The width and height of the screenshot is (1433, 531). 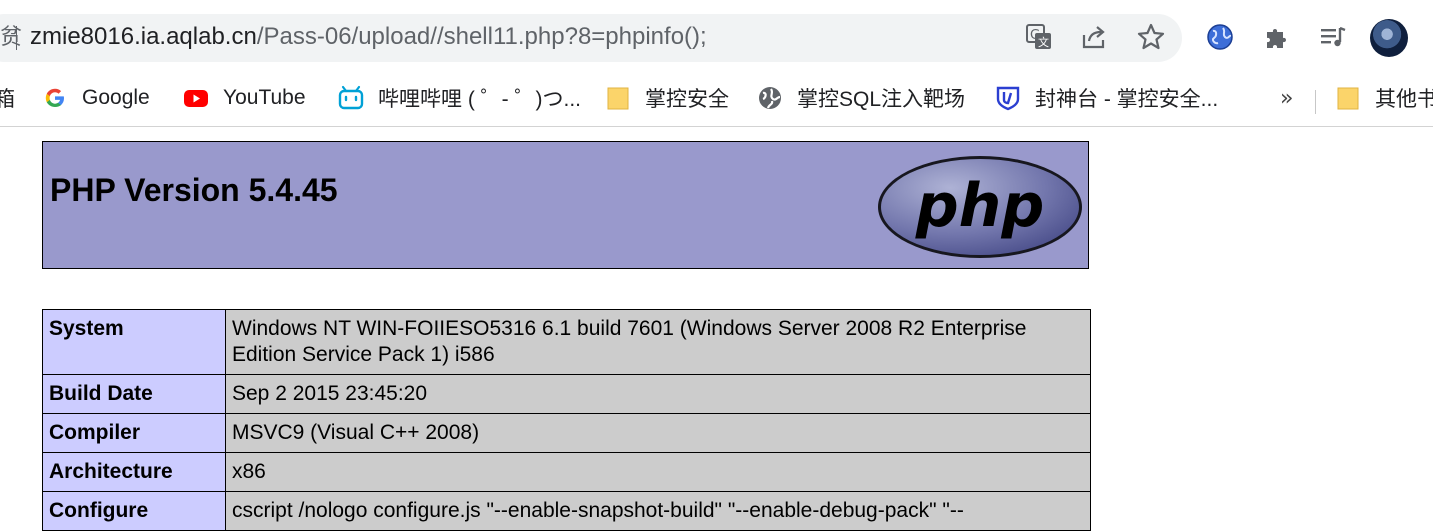 What do you see at coordinates (116, 97) in the screenshot?
I see `bookmark-google-label: Google` at bounding box center [116, 97].